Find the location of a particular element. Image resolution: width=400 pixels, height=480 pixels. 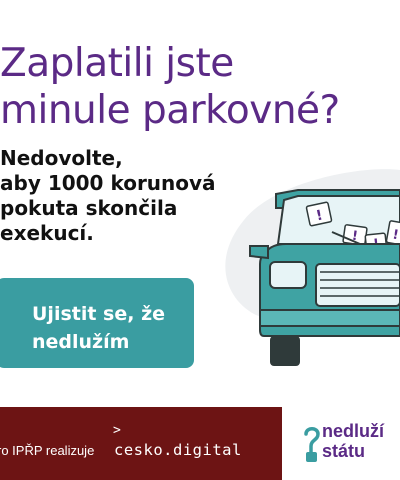

check-debt-button: Ujistit se, že nedlužím is located at coordinates (97, 323).